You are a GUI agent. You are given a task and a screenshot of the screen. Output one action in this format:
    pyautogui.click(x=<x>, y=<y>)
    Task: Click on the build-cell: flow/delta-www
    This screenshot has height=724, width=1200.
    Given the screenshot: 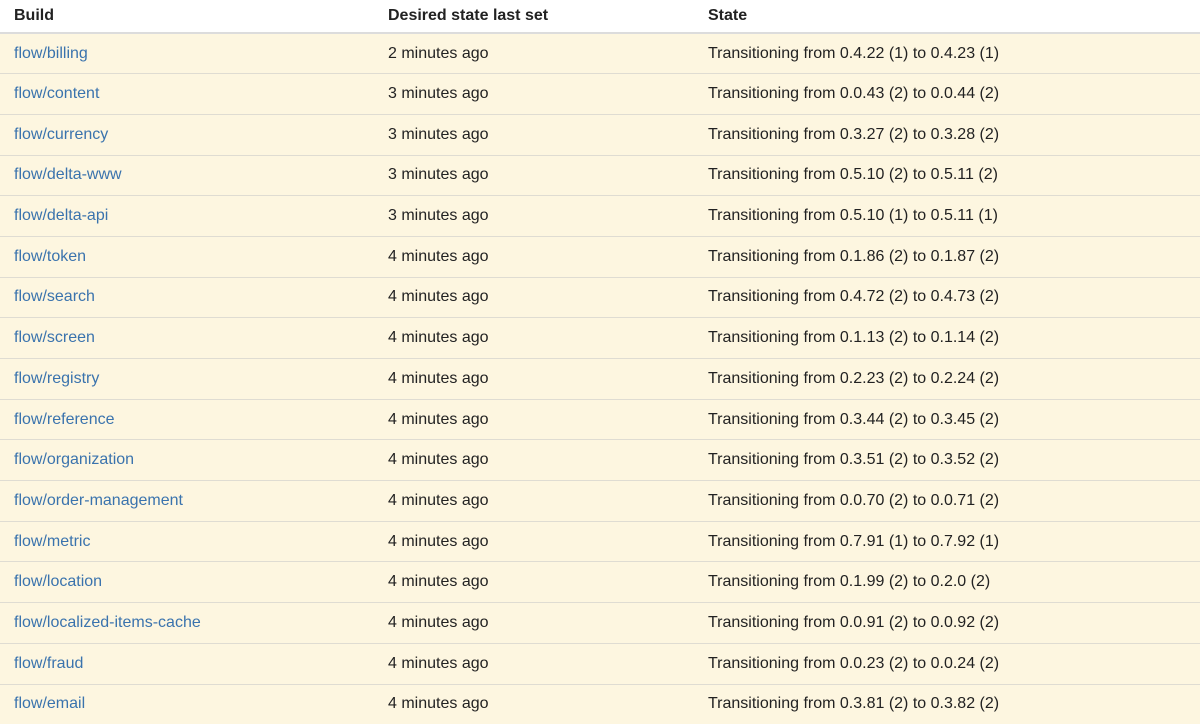 What is the action you would take?
    pyautogui.click(x=187, y=176)
    